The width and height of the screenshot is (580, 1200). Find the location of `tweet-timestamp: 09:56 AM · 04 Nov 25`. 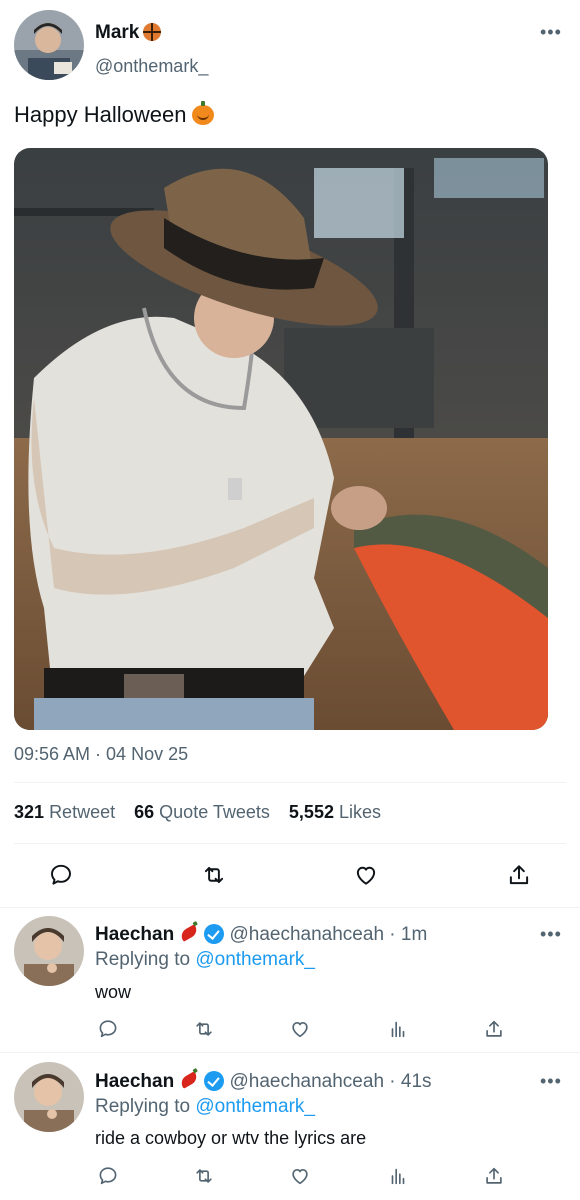

tweet-timestamp: 09:56 AM · 04 Nov 25 is located at coordinates (101, 754).